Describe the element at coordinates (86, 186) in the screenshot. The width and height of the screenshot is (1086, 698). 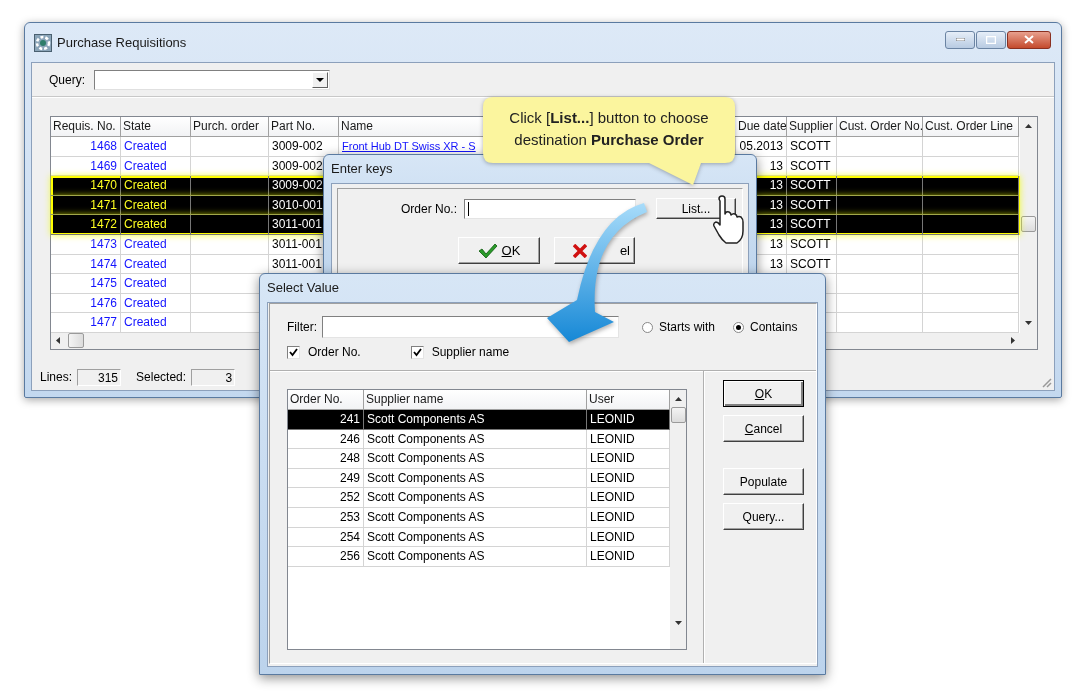
I see `table-cell: 1470` at that location.